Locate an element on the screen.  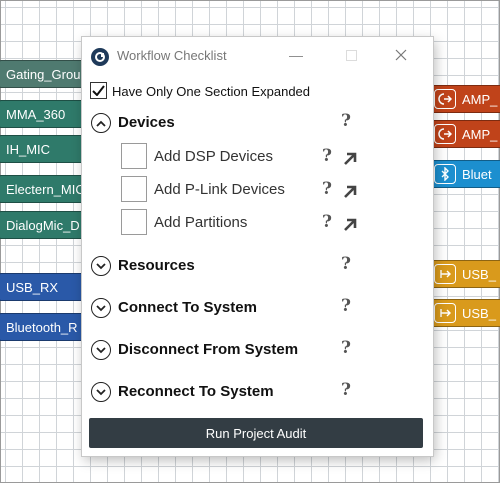
canvas-node-usb-2: USB_ is located at coordinates (464, 313).